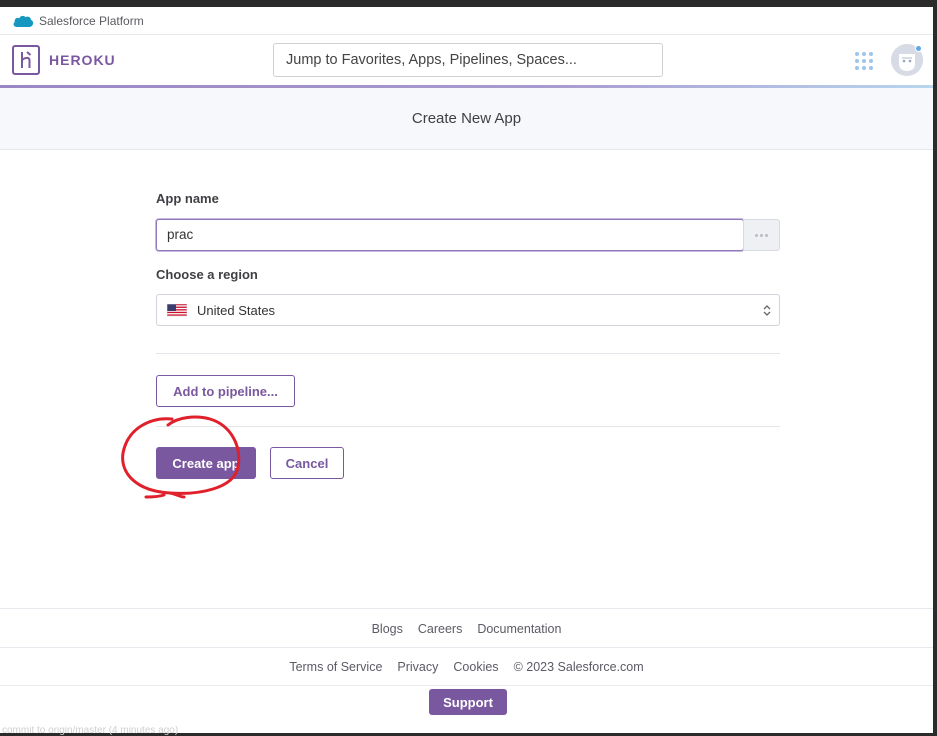 The image size is (937, 736). I want to click on app-name-input: prac, so click(450, 235).